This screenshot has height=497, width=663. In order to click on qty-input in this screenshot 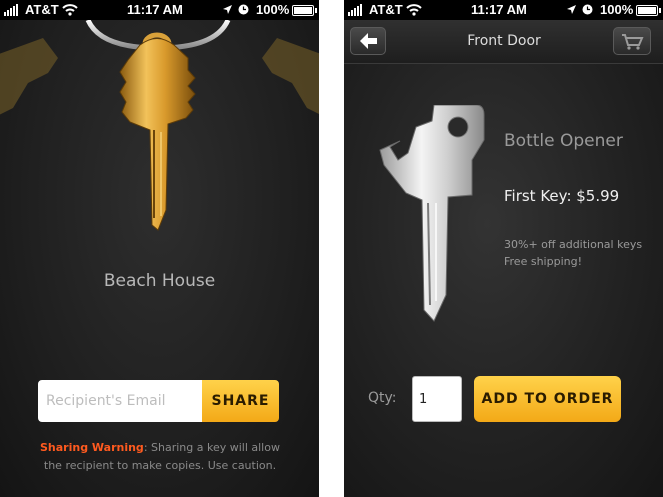, I will do `click(437, 399)`.